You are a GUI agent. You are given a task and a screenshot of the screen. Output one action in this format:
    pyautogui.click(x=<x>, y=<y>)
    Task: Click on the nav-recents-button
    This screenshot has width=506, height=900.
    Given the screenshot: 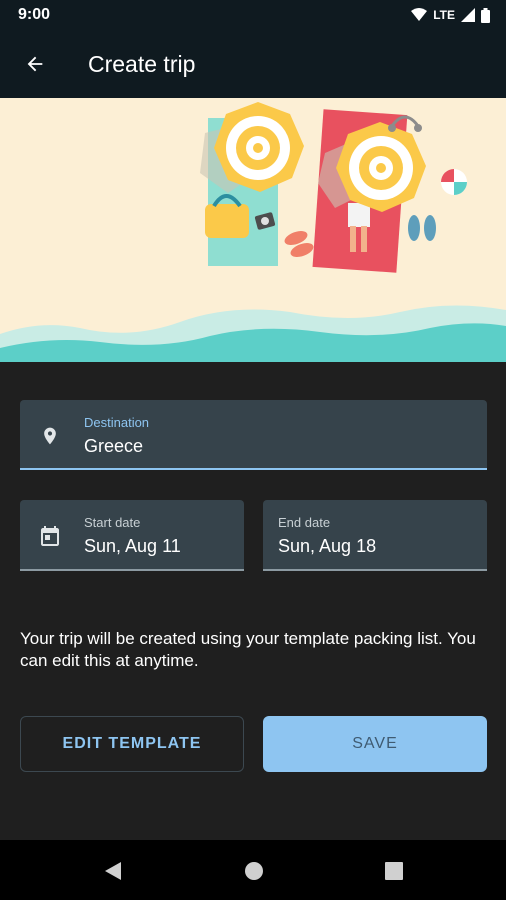 What is the action you would take?
    pyautogui.click(x=394, y=871)
    